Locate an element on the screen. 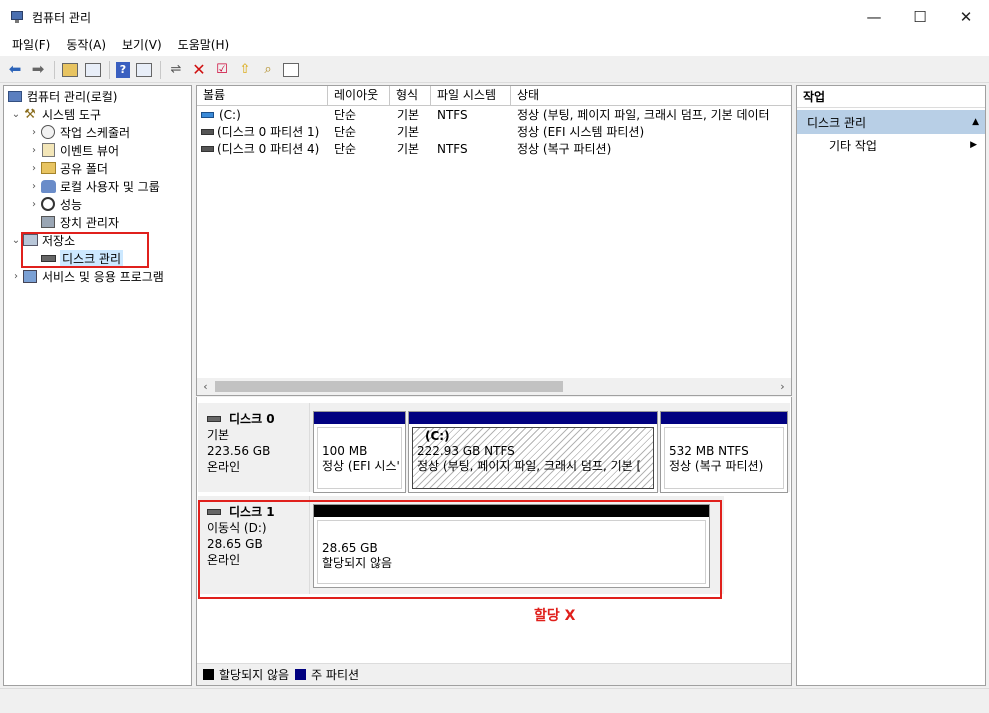  disk-0-name: 디스크 0 is located at coordinates (252, 419).